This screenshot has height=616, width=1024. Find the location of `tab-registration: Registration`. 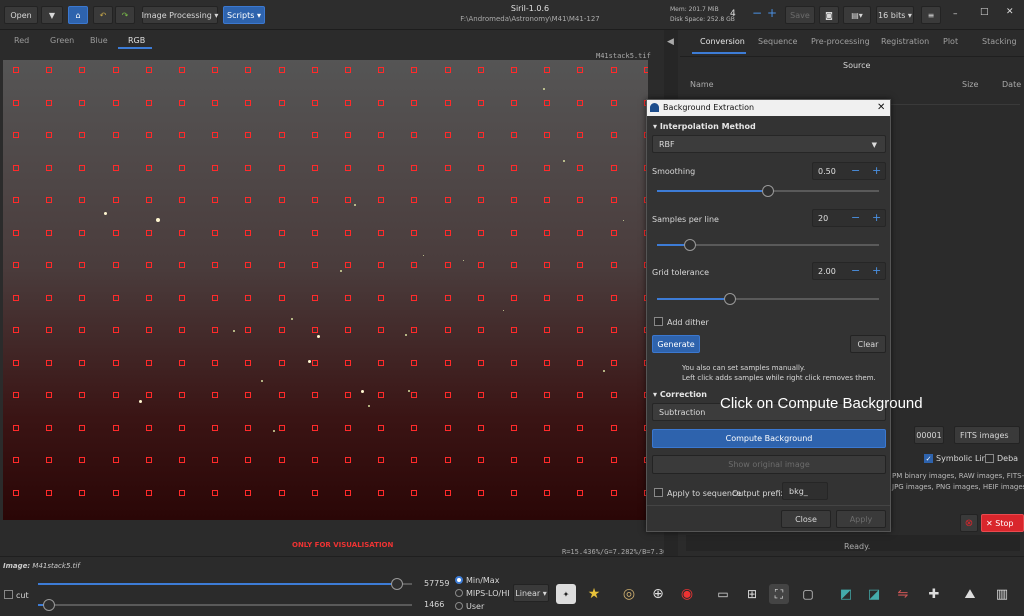

tab-registration: Registration is located at coordinates (905, 41).